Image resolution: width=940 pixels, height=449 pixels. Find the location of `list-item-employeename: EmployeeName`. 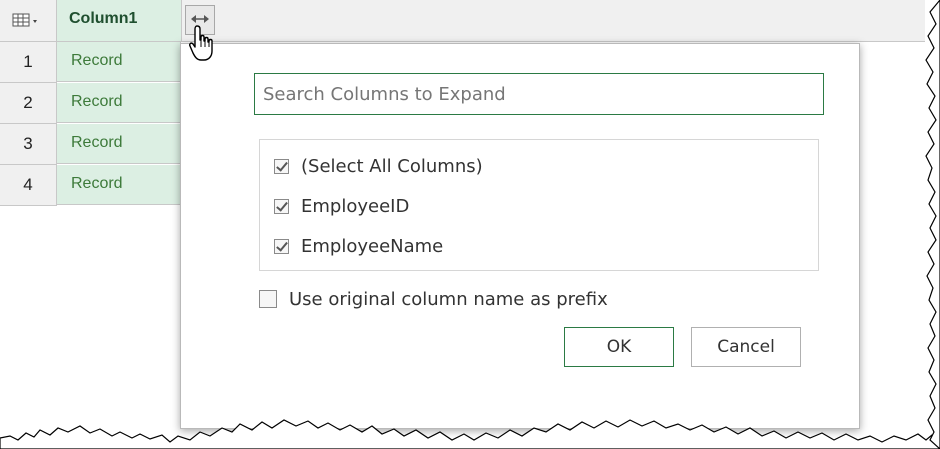

list-item-employeename: EmployeeName is located at coordinates (358, 246).